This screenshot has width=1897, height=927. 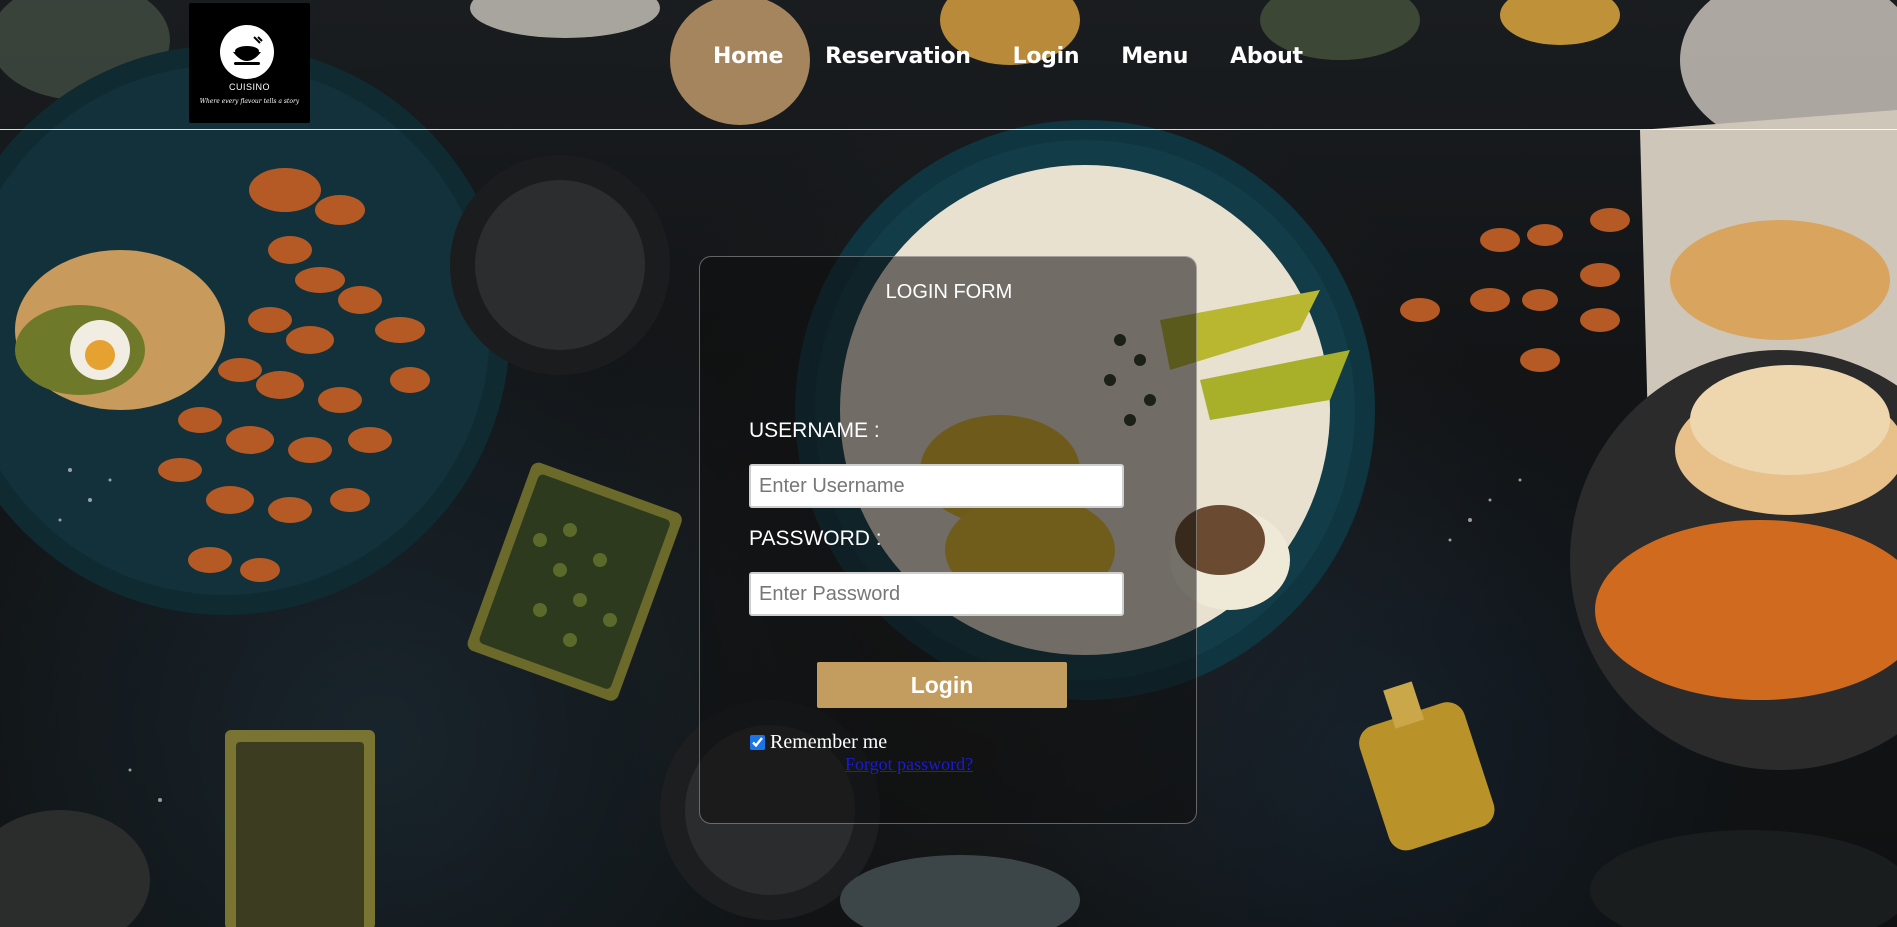 What do you see at coordinates (1154, 56) in the screenshot?
I see `nav-menu: Menu` at bounding box center [1154, 56].